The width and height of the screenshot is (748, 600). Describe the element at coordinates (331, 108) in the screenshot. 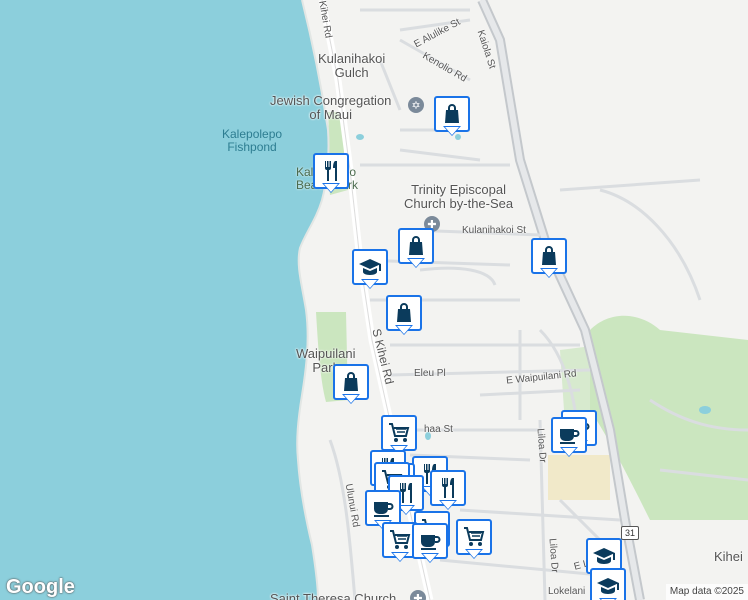

I see `place-label-jewish-congregation: Jewish Congregation of Maui` at that location.